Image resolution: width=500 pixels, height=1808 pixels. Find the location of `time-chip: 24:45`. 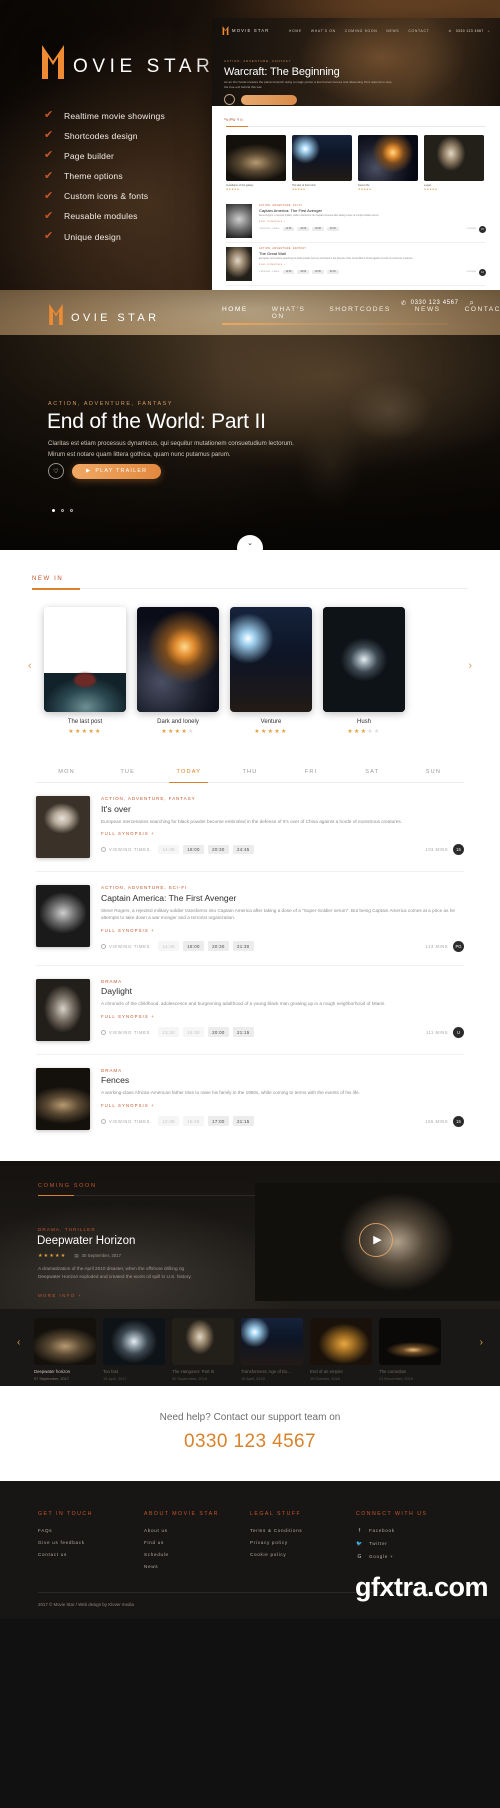

time-chip: 24:45 is located at coordinates (243, 849).